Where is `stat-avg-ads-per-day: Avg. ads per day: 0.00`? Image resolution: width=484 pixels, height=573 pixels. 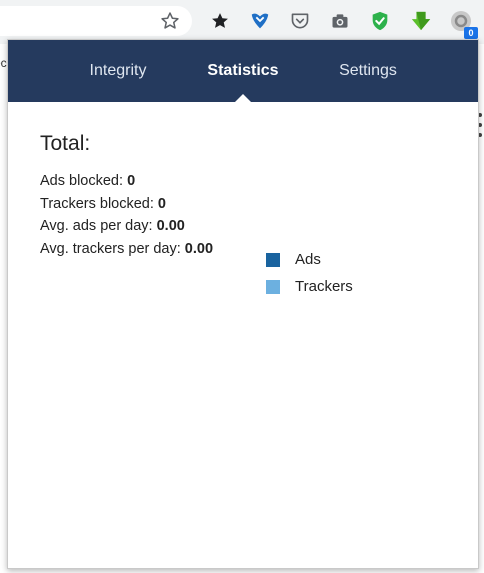 stat-avg-ads-per-day: Avg. ads per day: 0.00 is located at coordinates (126, 226).